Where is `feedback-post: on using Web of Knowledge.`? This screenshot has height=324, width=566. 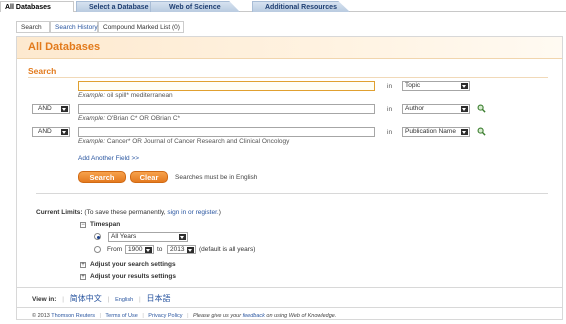
feedback-post: on using Web of Knowledge. is located at coordinates (301, 316).